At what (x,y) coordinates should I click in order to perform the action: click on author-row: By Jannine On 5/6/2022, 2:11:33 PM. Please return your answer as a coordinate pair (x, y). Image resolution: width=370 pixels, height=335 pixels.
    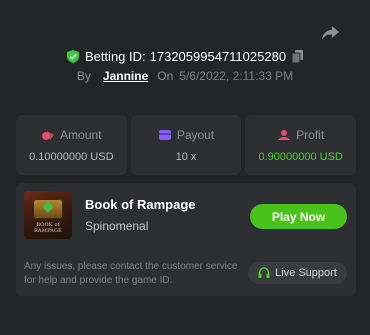
    Looking at the image, I should click on (185, 76).